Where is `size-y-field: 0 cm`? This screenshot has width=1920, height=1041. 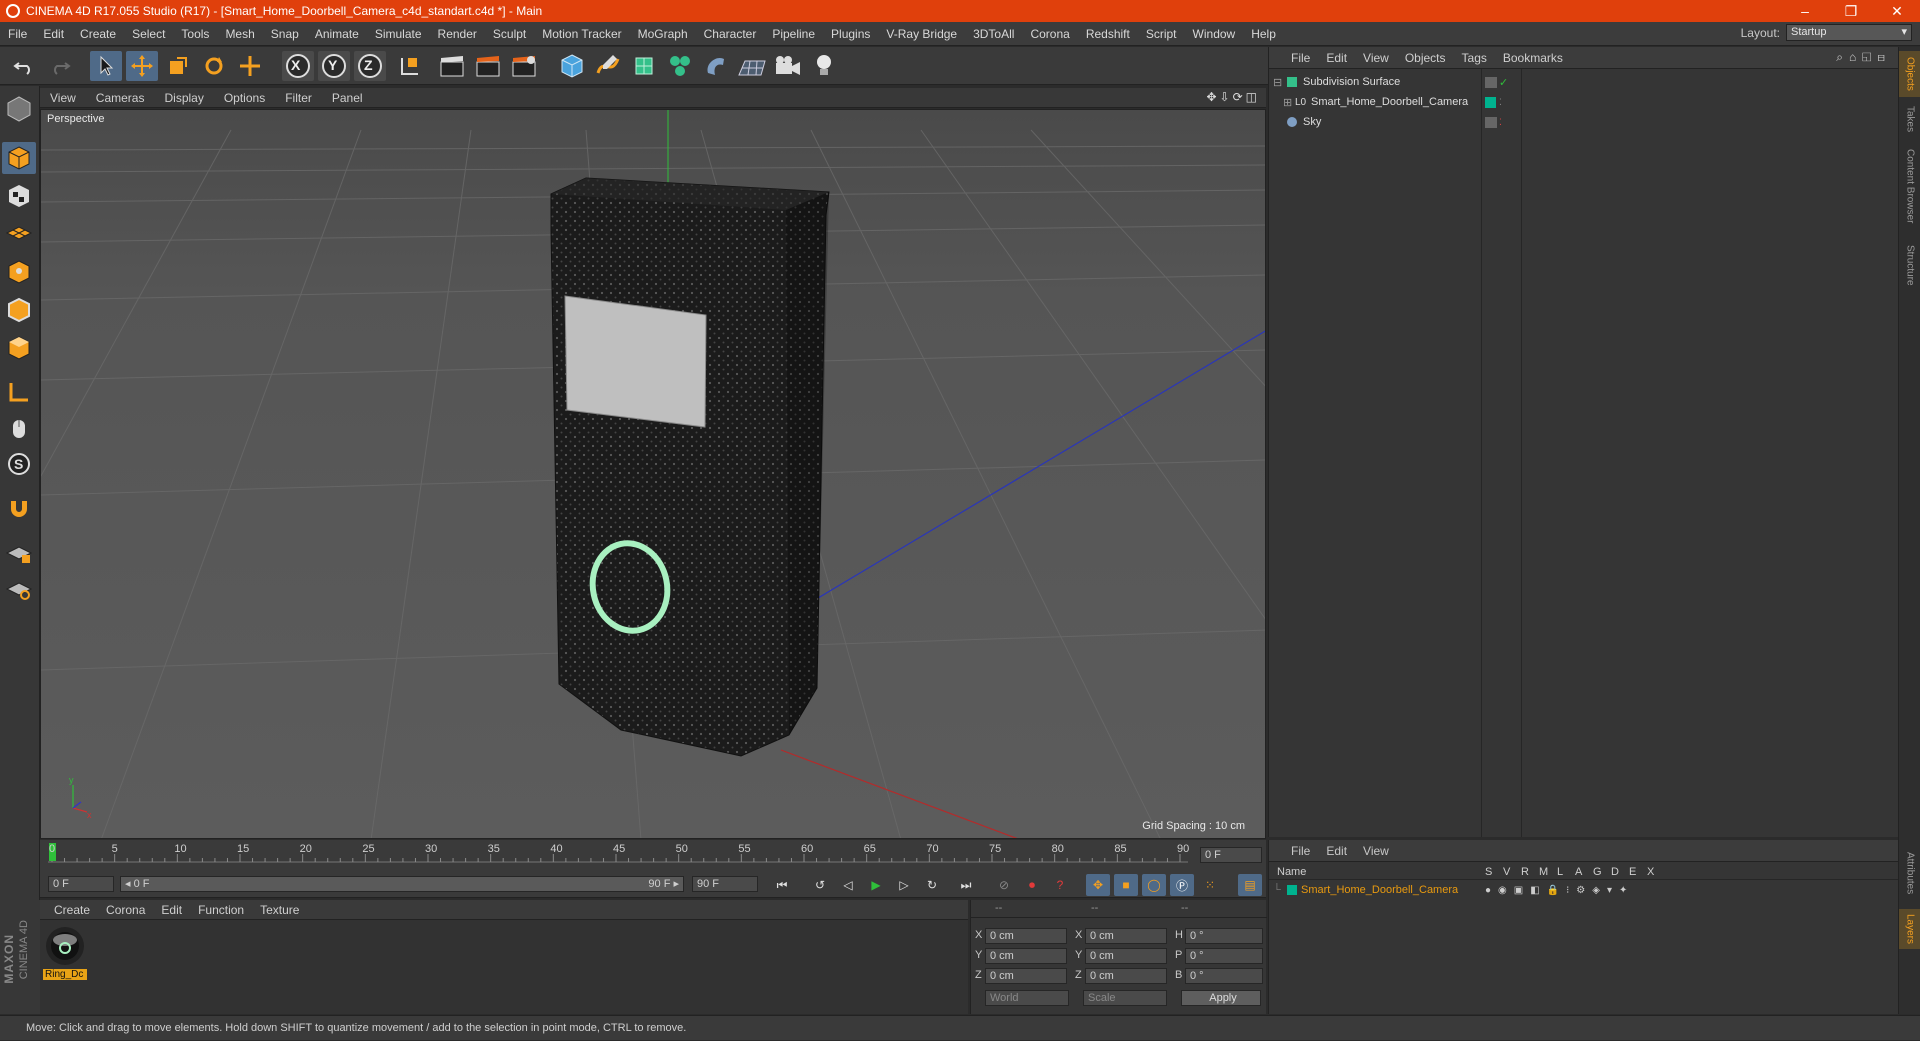 size-y-field: 0 cm is located at coordinates (1126, 956).